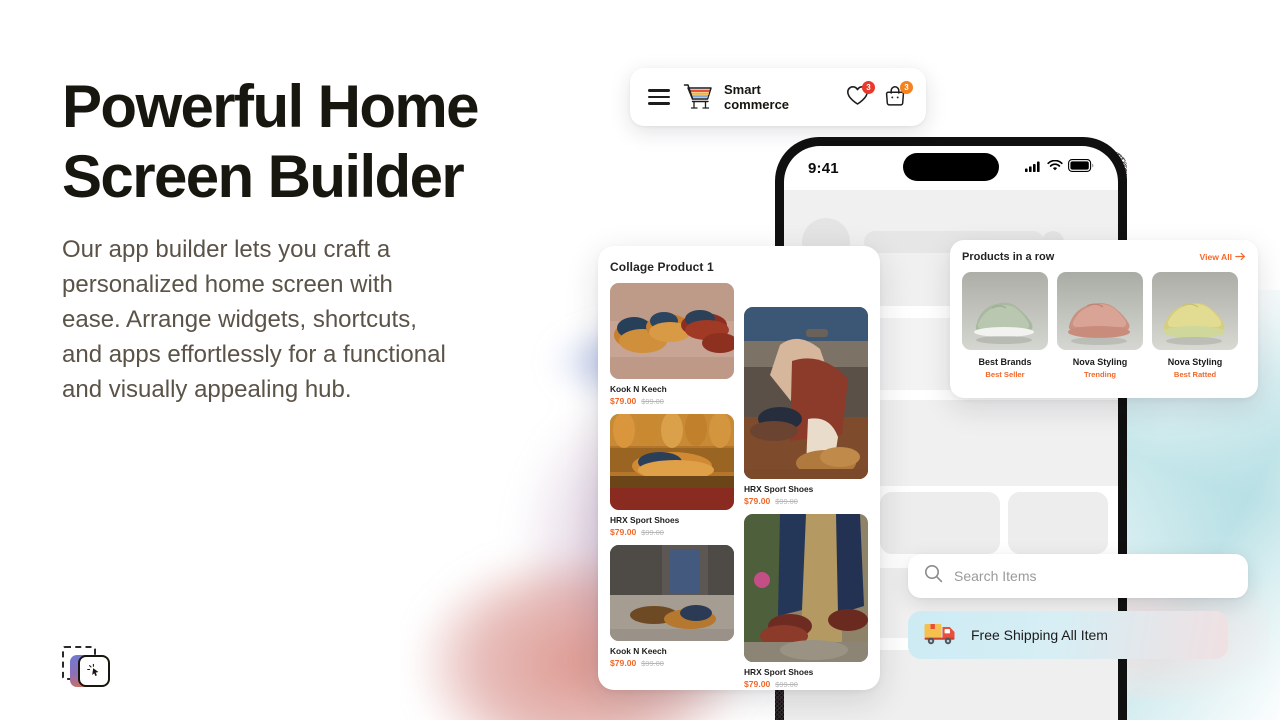  Describe the element at coordinates (1215, 257) in the screenshot. I see `view-all-label: View All` at that location.